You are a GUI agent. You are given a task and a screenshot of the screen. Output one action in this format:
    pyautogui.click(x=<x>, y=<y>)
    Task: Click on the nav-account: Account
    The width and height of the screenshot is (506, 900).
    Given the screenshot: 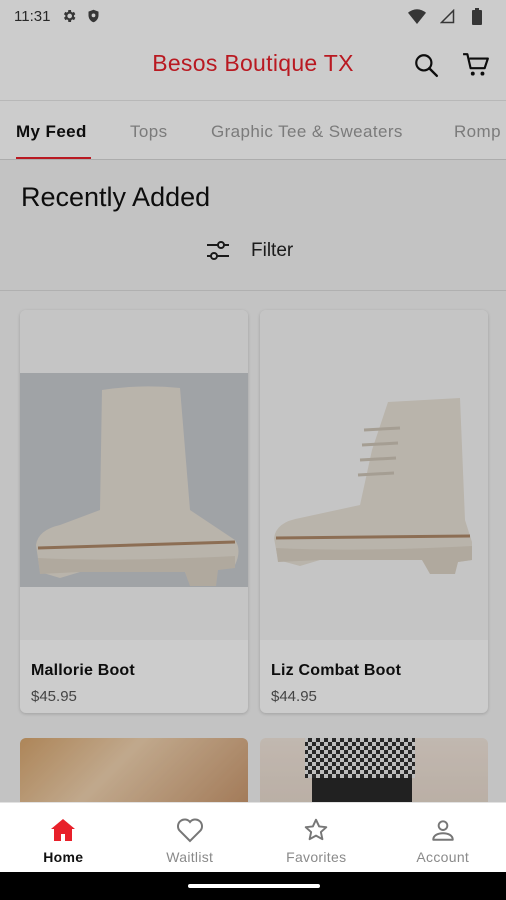 What is the action you would take?
    pyautogui.click(x=443, y=837)
    